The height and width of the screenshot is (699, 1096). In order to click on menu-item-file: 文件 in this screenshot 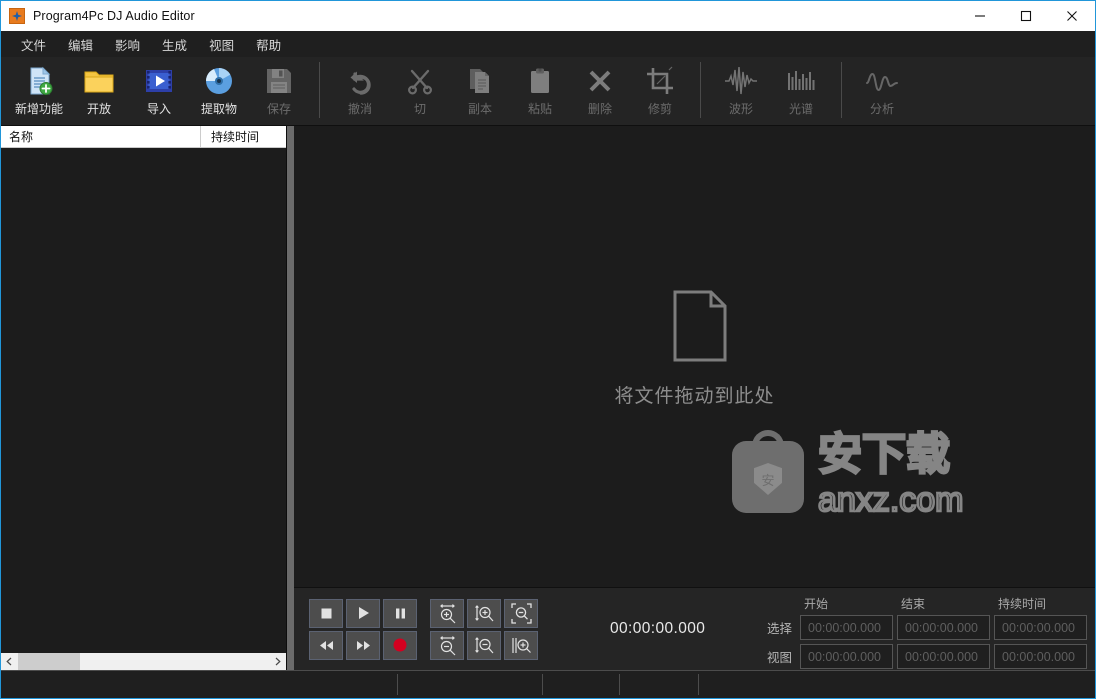, I will do `click(33, 44)`.